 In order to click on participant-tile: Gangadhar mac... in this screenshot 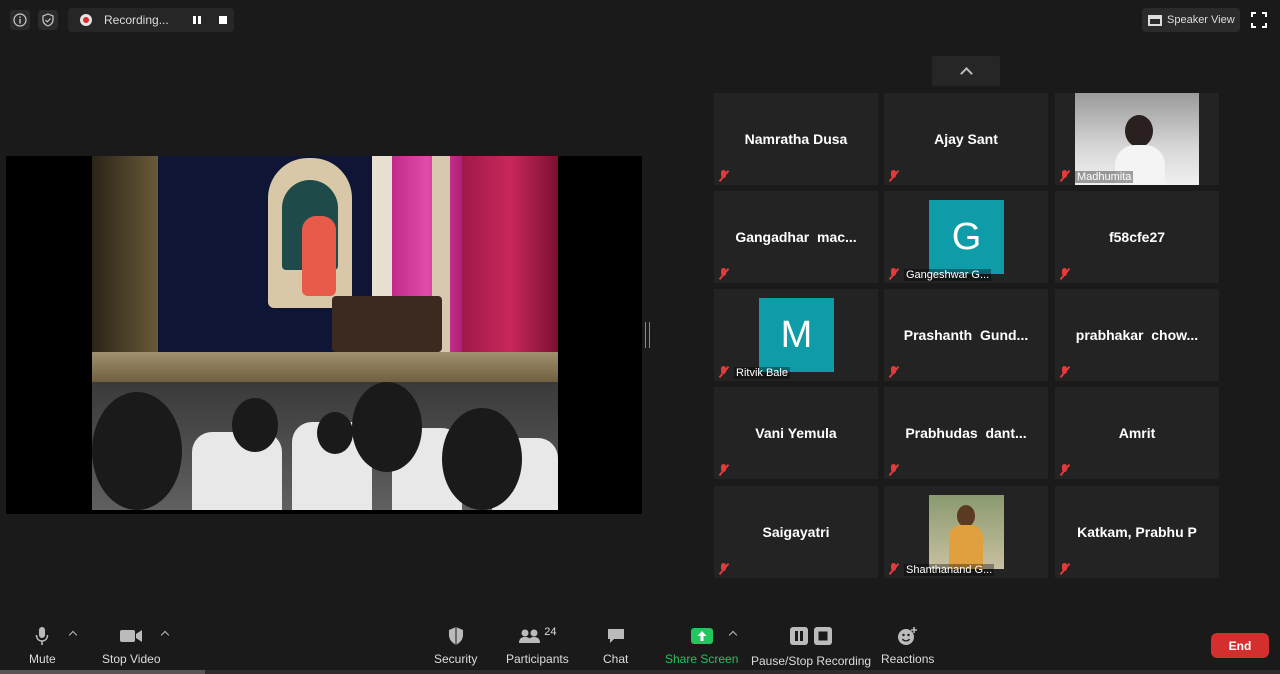, I will do `click(796, 237)`.